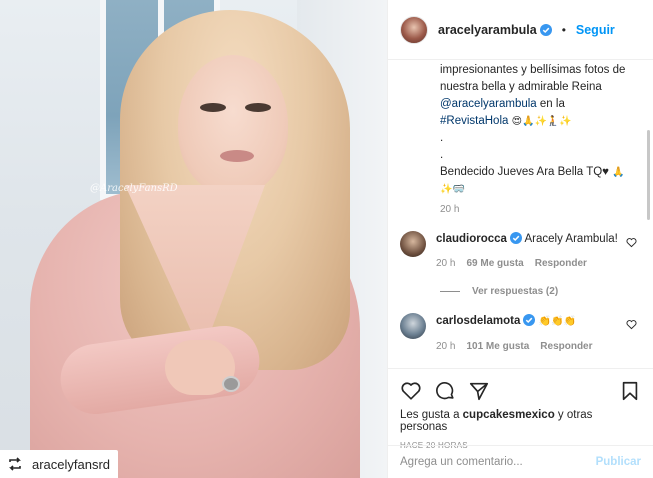  Describe the element at coordinates (497, 347) in the screenshot. I see `comment-likes: 101 Me gusta` at that location.